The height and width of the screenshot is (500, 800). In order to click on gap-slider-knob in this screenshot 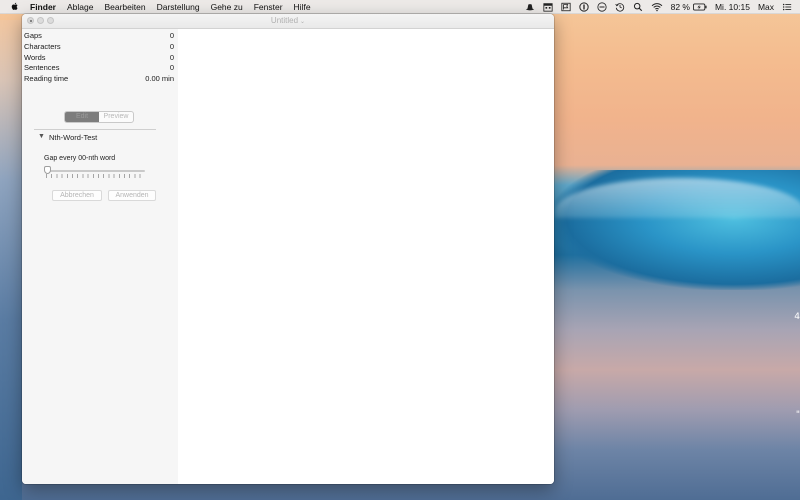, I will do `click(47, 170)`.